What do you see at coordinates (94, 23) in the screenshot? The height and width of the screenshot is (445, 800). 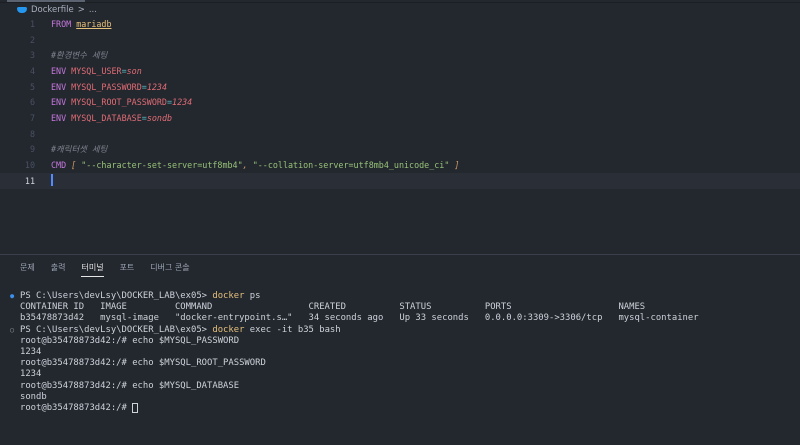 I see `code-token: mariadb` at bounding box center [94, 23].